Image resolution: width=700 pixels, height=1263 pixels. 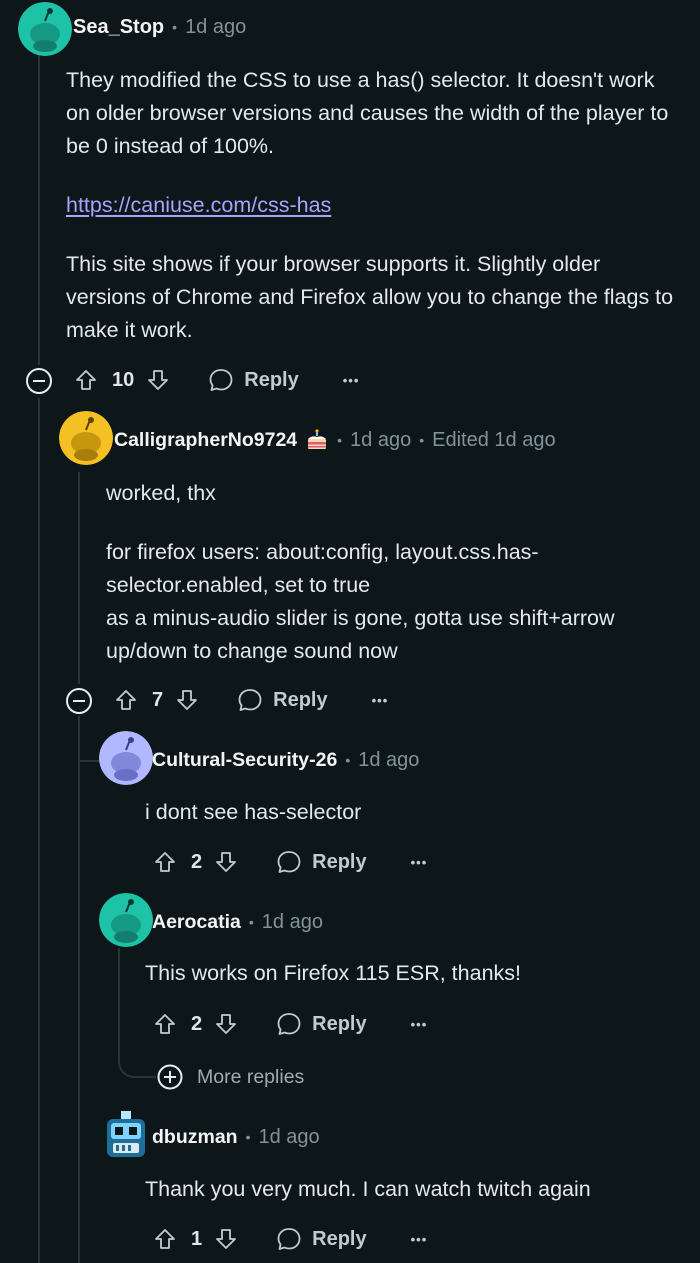 I want to click on comment-body: This works on Firefox 115 ESR, thanks!, so click(x=405, y=973).